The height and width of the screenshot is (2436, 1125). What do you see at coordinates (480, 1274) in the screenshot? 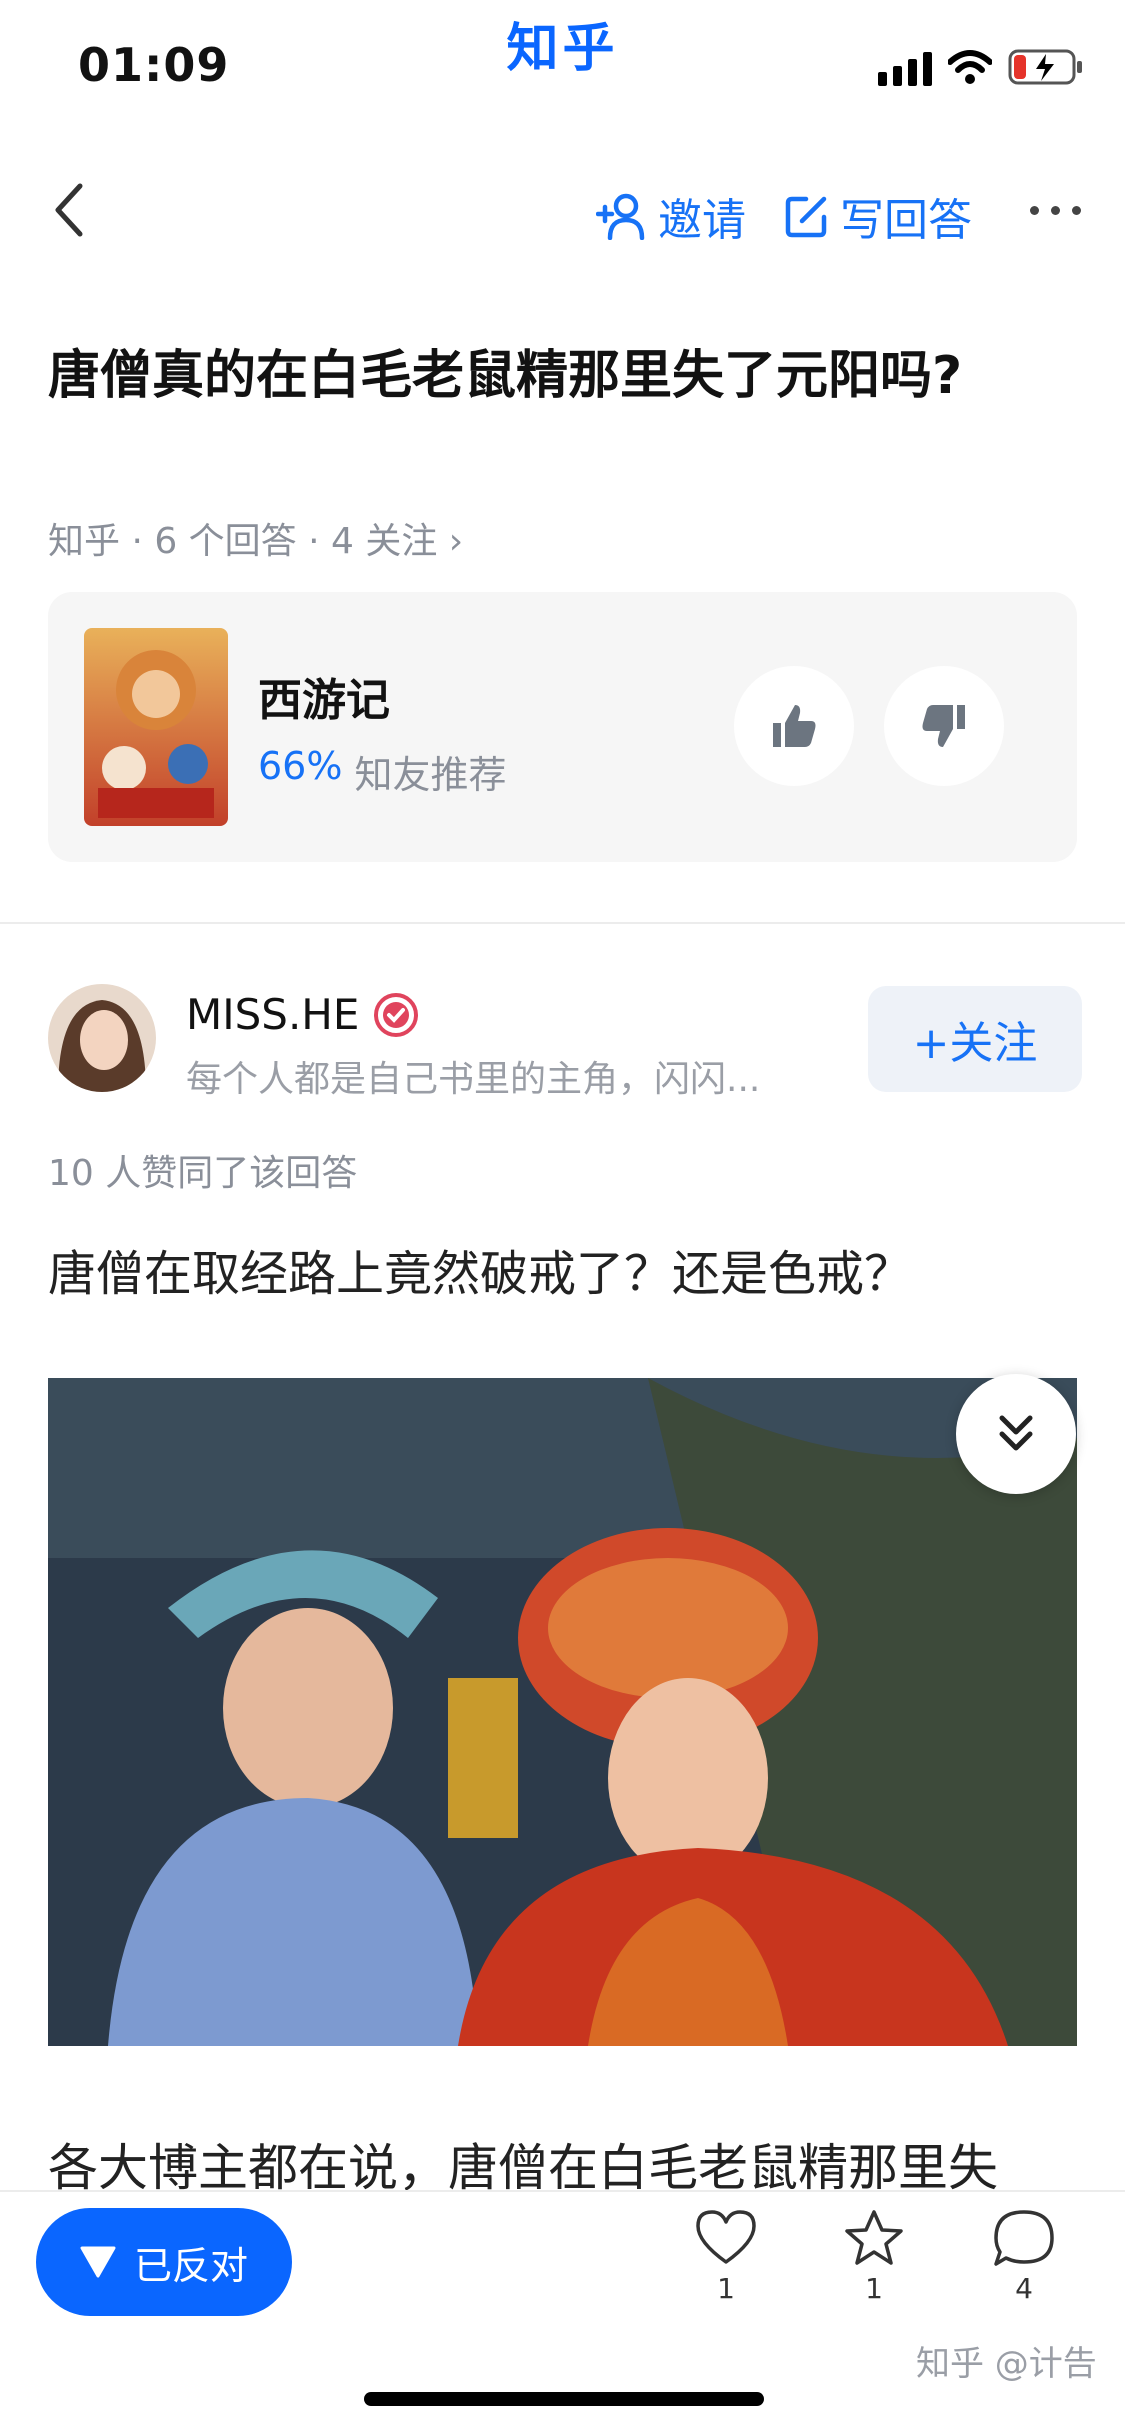
I see `answer-paragraph: 唐僧在取经路上竟然破戒了？还是色戒？` at bounding box center [480, 1274].